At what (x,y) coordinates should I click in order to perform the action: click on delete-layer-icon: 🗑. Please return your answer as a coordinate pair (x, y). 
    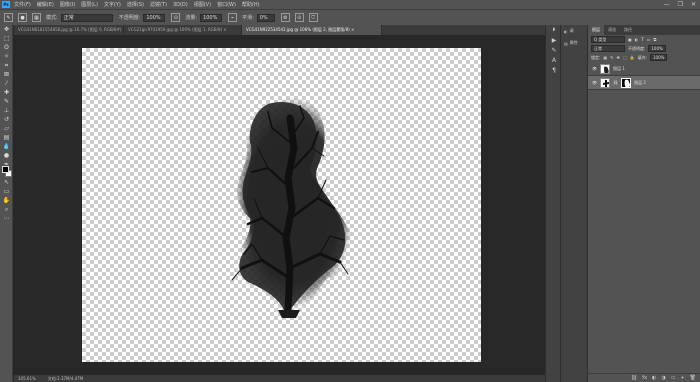
    Looking at the image, I should click on (693, 378).